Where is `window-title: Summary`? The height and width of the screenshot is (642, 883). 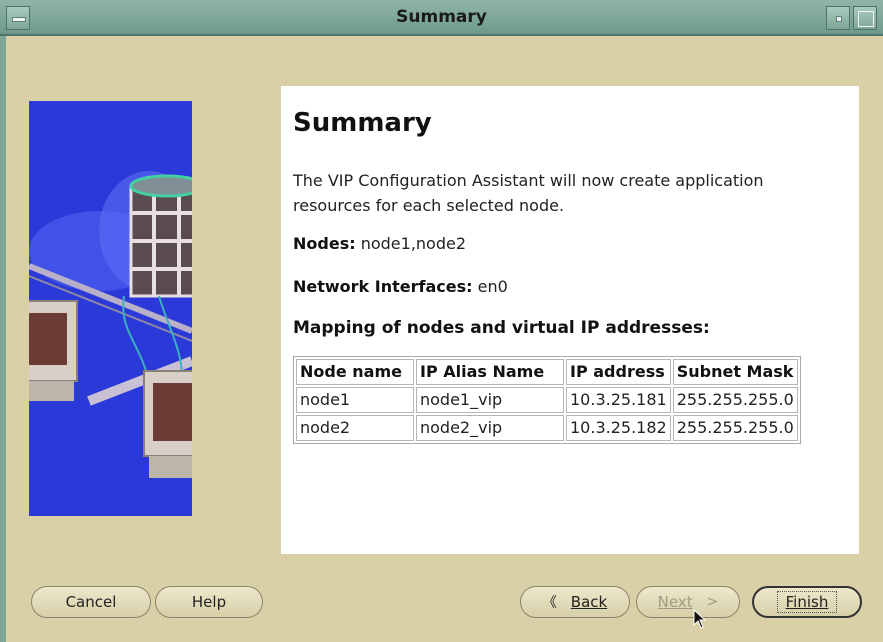
window-title: Summary is located at coordinates (441, 17).